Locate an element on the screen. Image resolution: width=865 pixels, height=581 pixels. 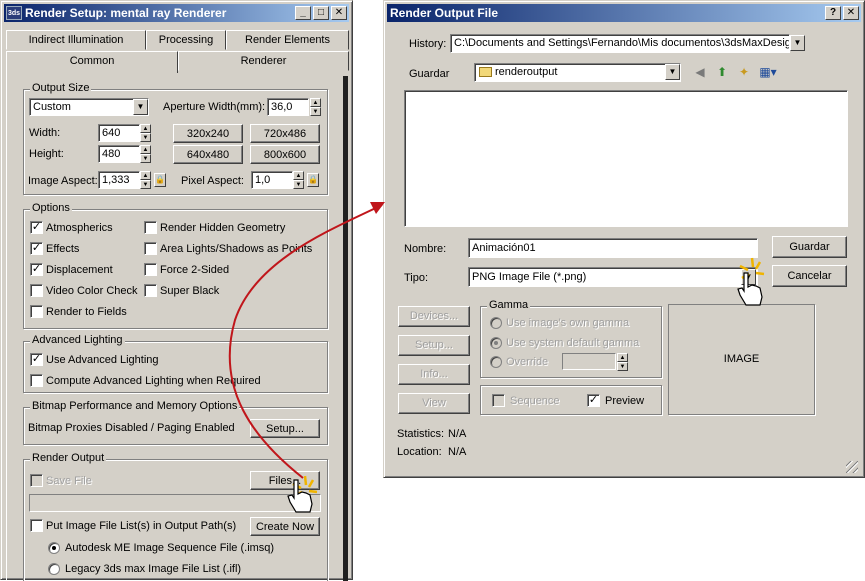
effects-checkbox: ✓ is located at coordinates (36, 248).